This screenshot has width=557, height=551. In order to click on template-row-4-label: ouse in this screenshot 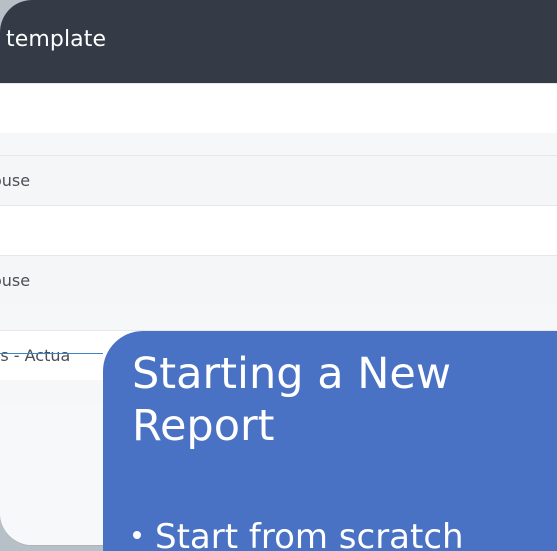, I will do `click(15, 280)`.